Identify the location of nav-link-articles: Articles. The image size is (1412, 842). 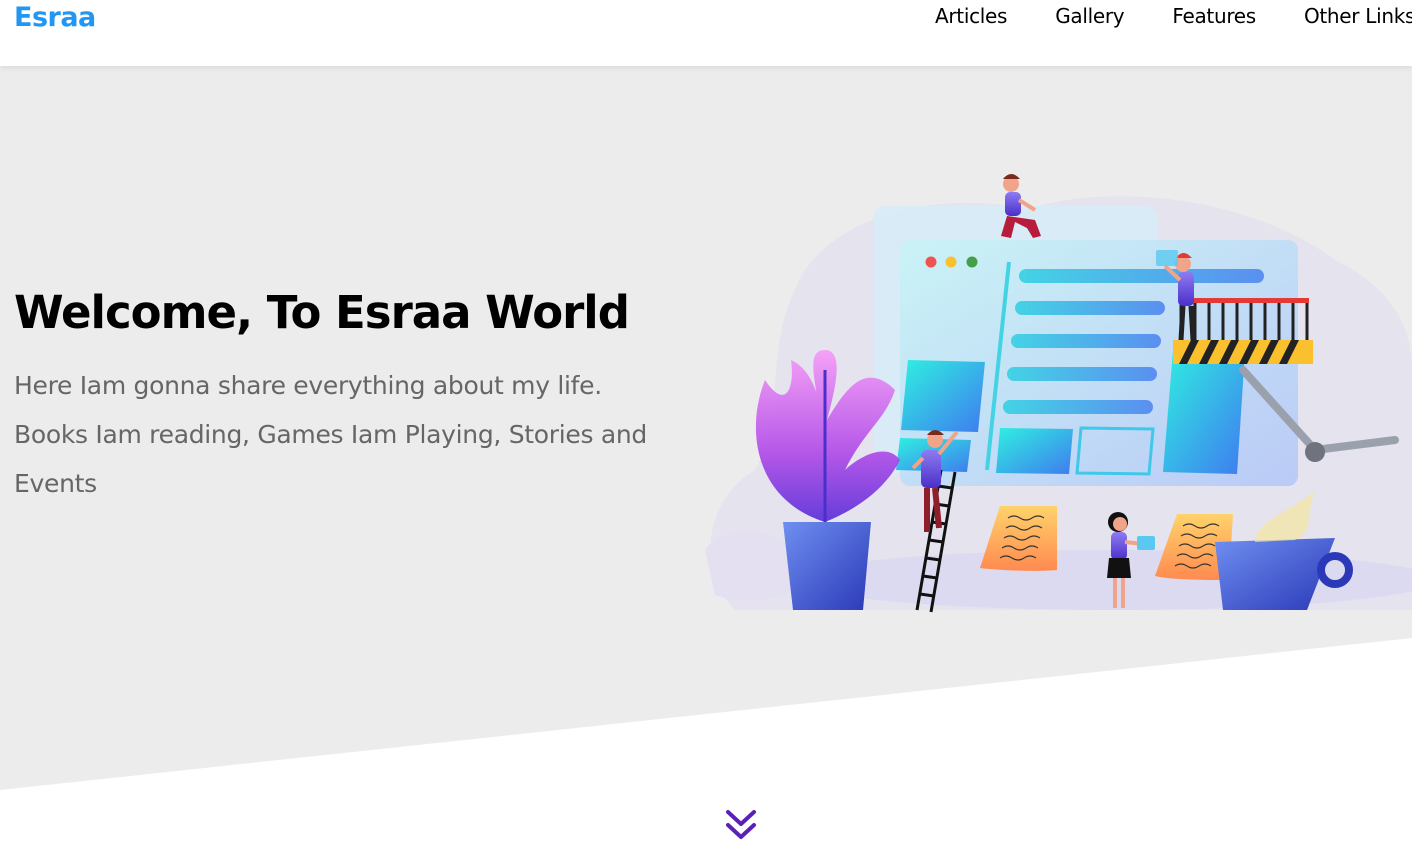
(971, 16).